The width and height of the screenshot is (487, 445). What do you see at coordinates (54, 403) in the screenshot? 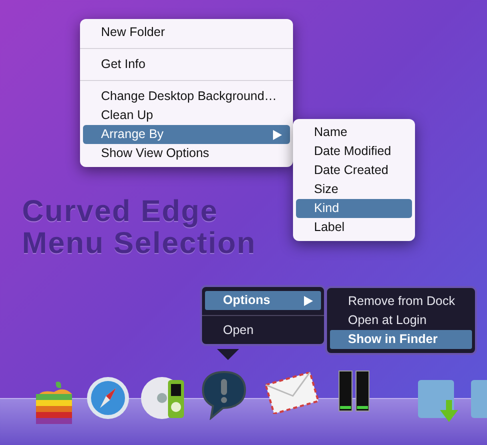
I see `rainbow-apple-icon` at bounding box center [54, 403].